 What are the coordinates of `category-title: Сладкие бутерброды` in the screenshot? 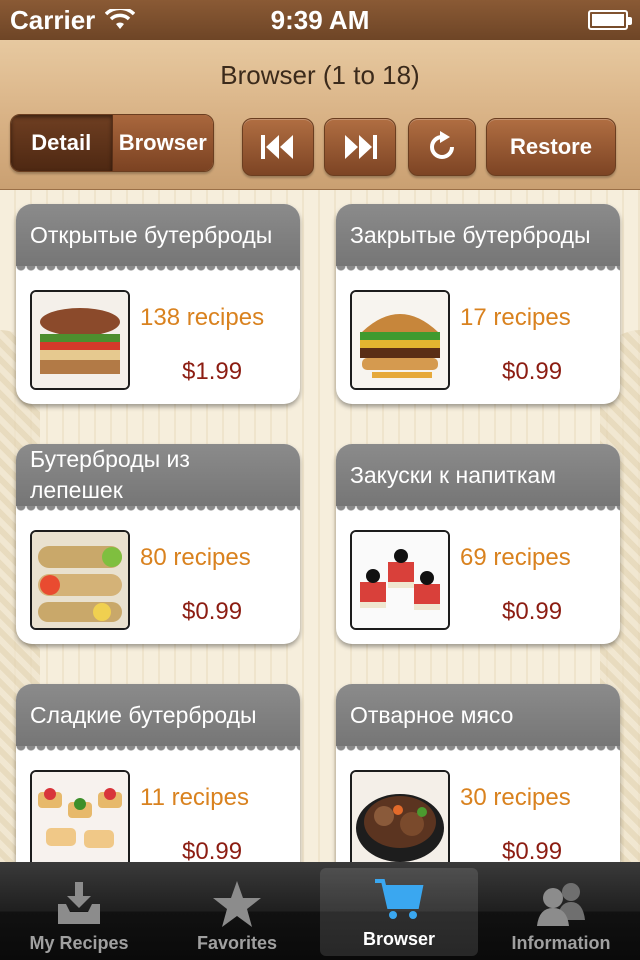 It's located at (158, 715).